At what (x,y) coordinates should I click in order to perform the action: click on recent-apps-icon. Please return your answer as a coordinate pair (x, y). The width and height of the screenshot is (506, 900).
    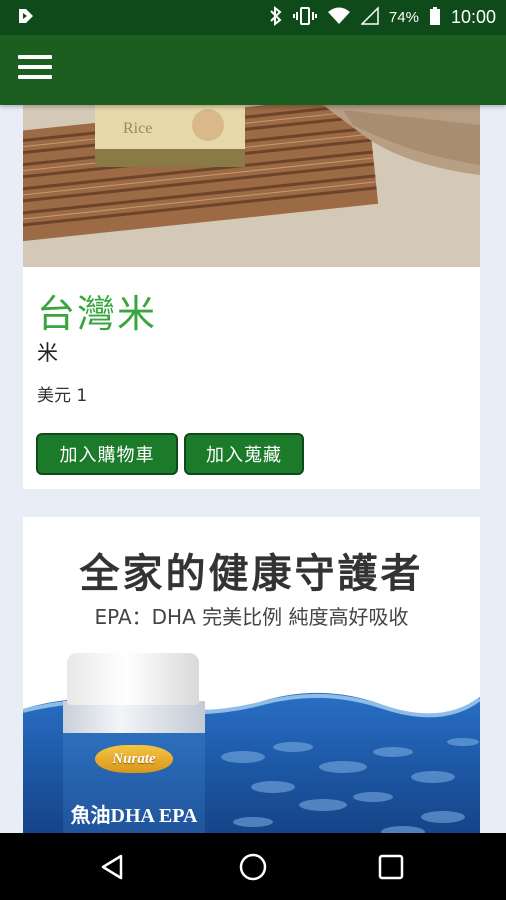
    Looking at the image, I should click on (391, 867).